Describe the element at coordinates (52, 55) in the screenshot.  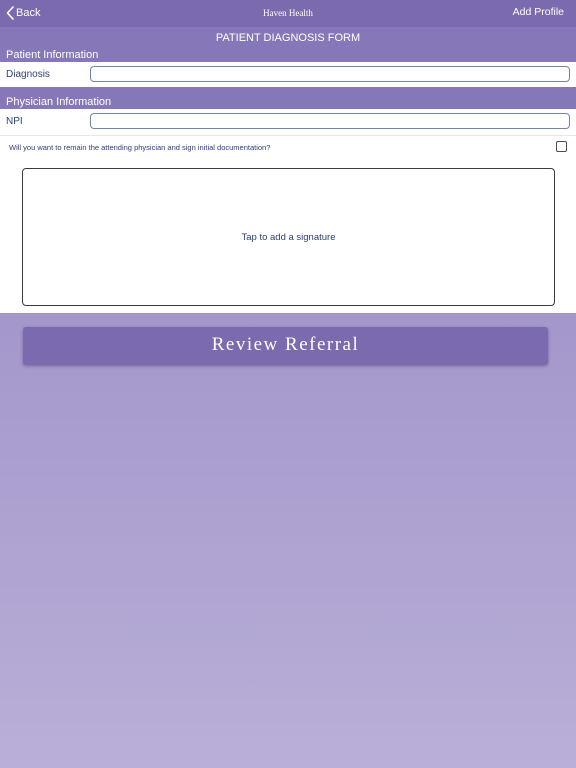
I see `patient-information-title: Patient Information` at that location.